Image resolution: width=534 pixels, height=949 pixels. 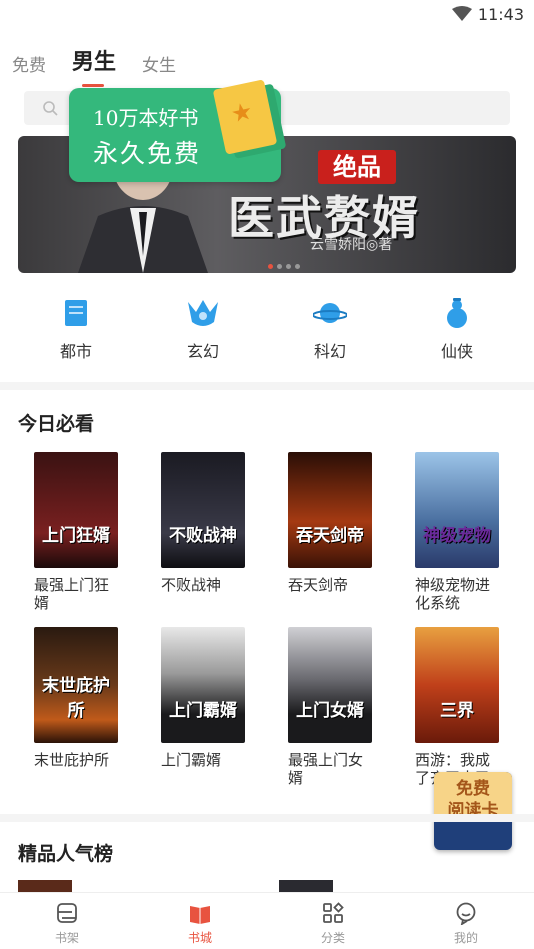 What do you see at coordinates (457, 329) in the screenshot?
I see `category-xianxia: 仙侠` at bounding box center [457, 329].